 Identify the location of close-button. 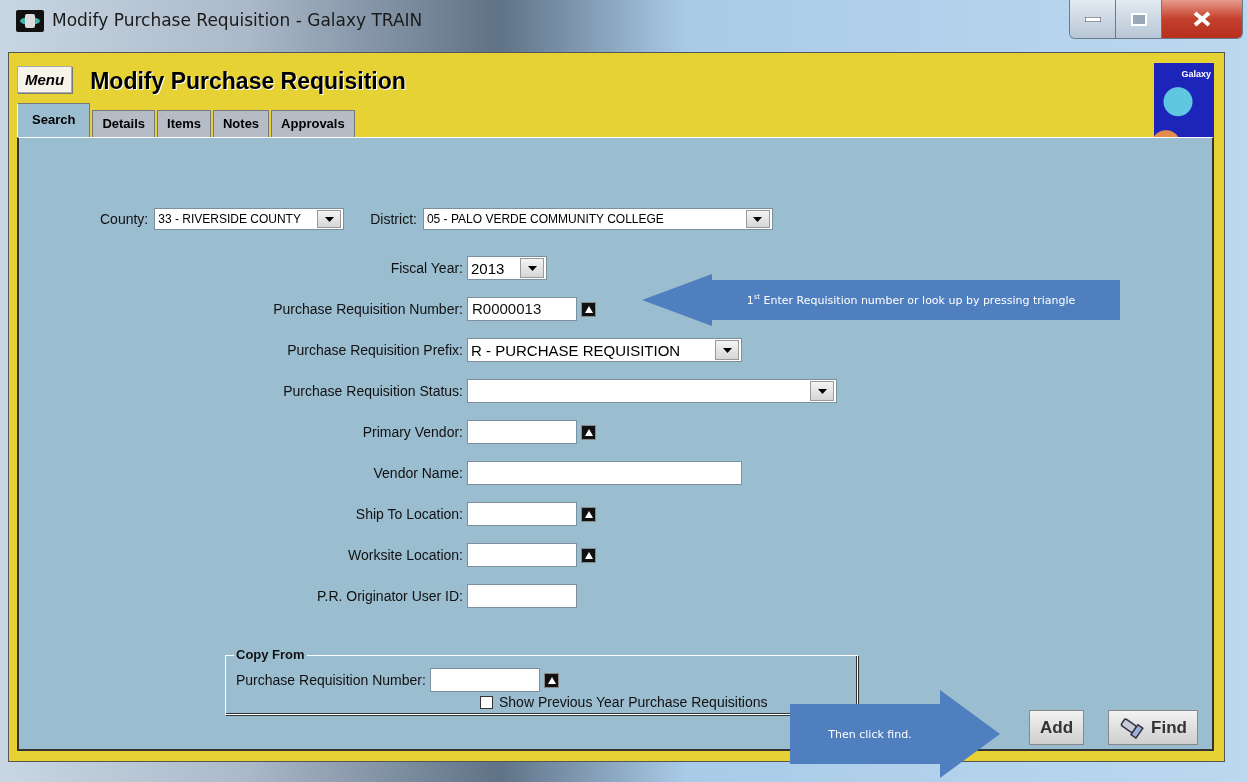
(1202, 19).